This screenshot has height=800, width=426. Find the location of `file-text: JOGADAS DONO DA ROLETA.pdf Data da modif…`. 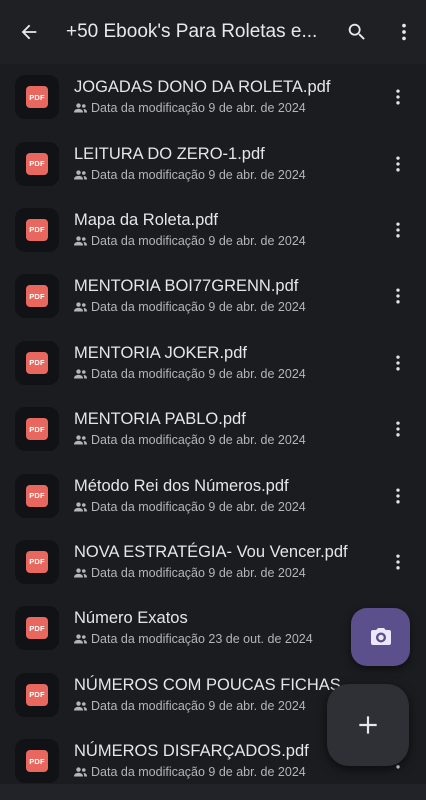

file-text: JOGADAS DONO DA ROLETA.pdf Data da modif… is located at coordinates (220, 96).